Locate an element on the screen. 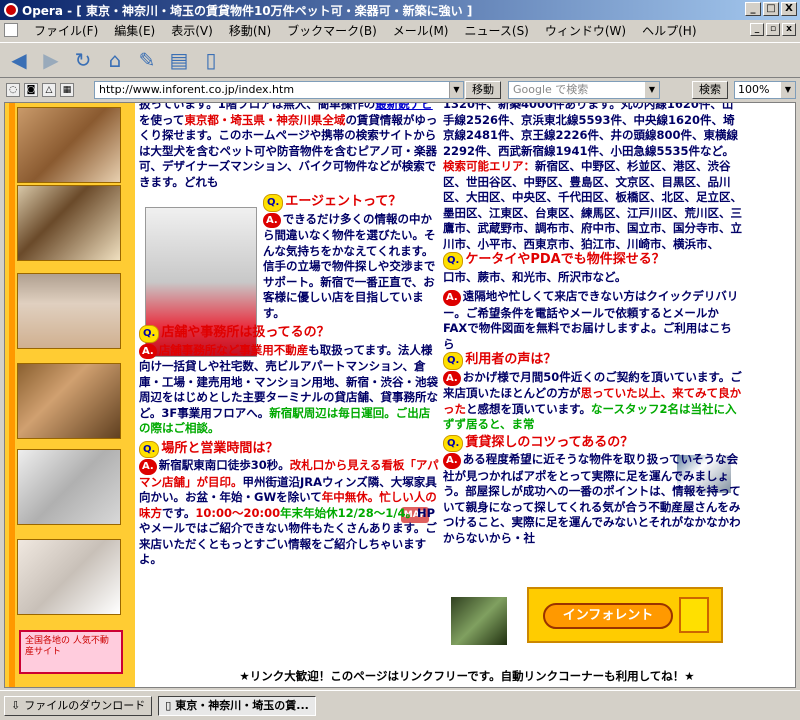  navigation-toolbar: ◀ ▶ ↻ ⌂ ✎ ▤ ▯ is located at coordinates (400, 60).